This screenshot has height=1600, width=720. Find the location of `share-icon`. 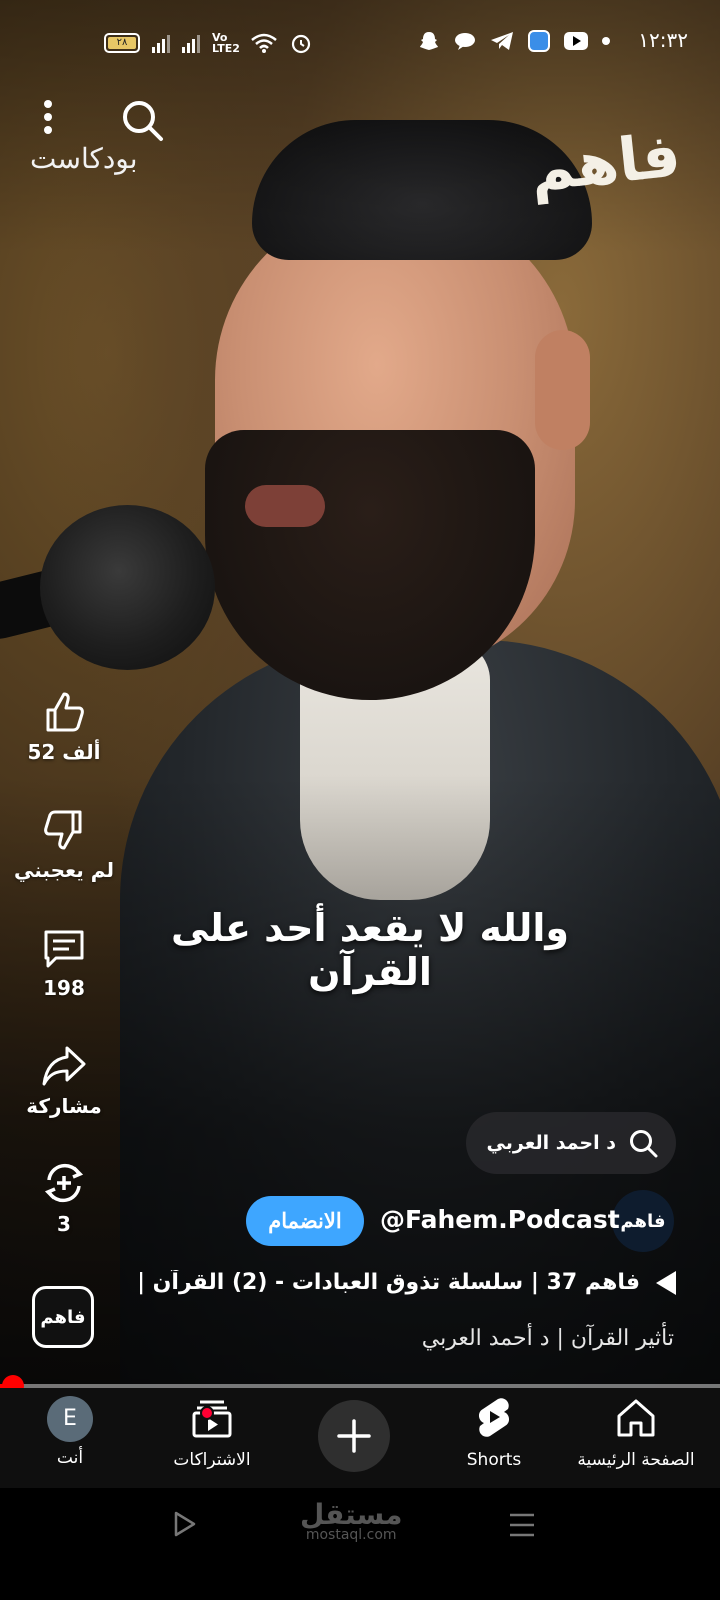

share-icon is located at coordinates (64, 1066).